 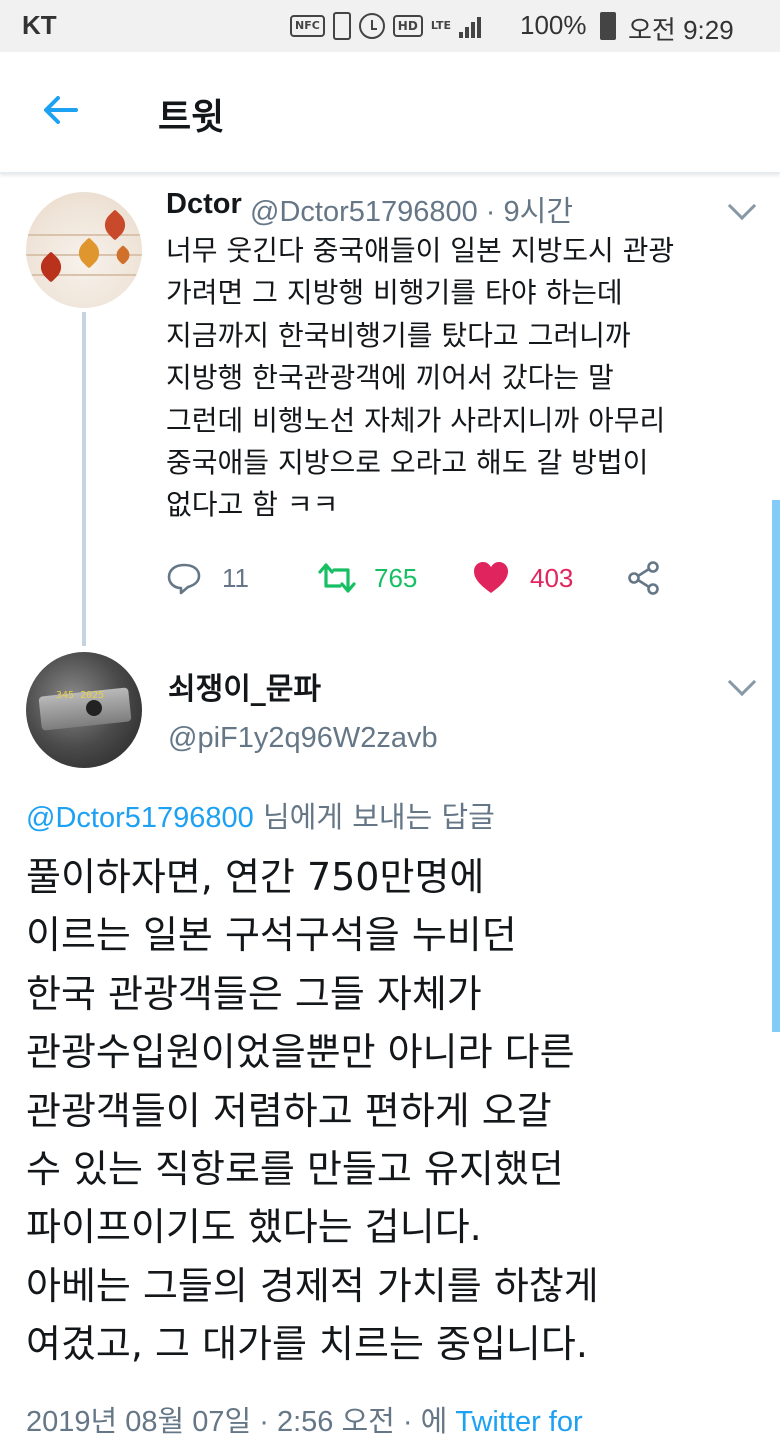 What do you see at coordinates (553, 25) in the screenshot?
I see `battery-percent: 100%` at bounding box center [553, 25].